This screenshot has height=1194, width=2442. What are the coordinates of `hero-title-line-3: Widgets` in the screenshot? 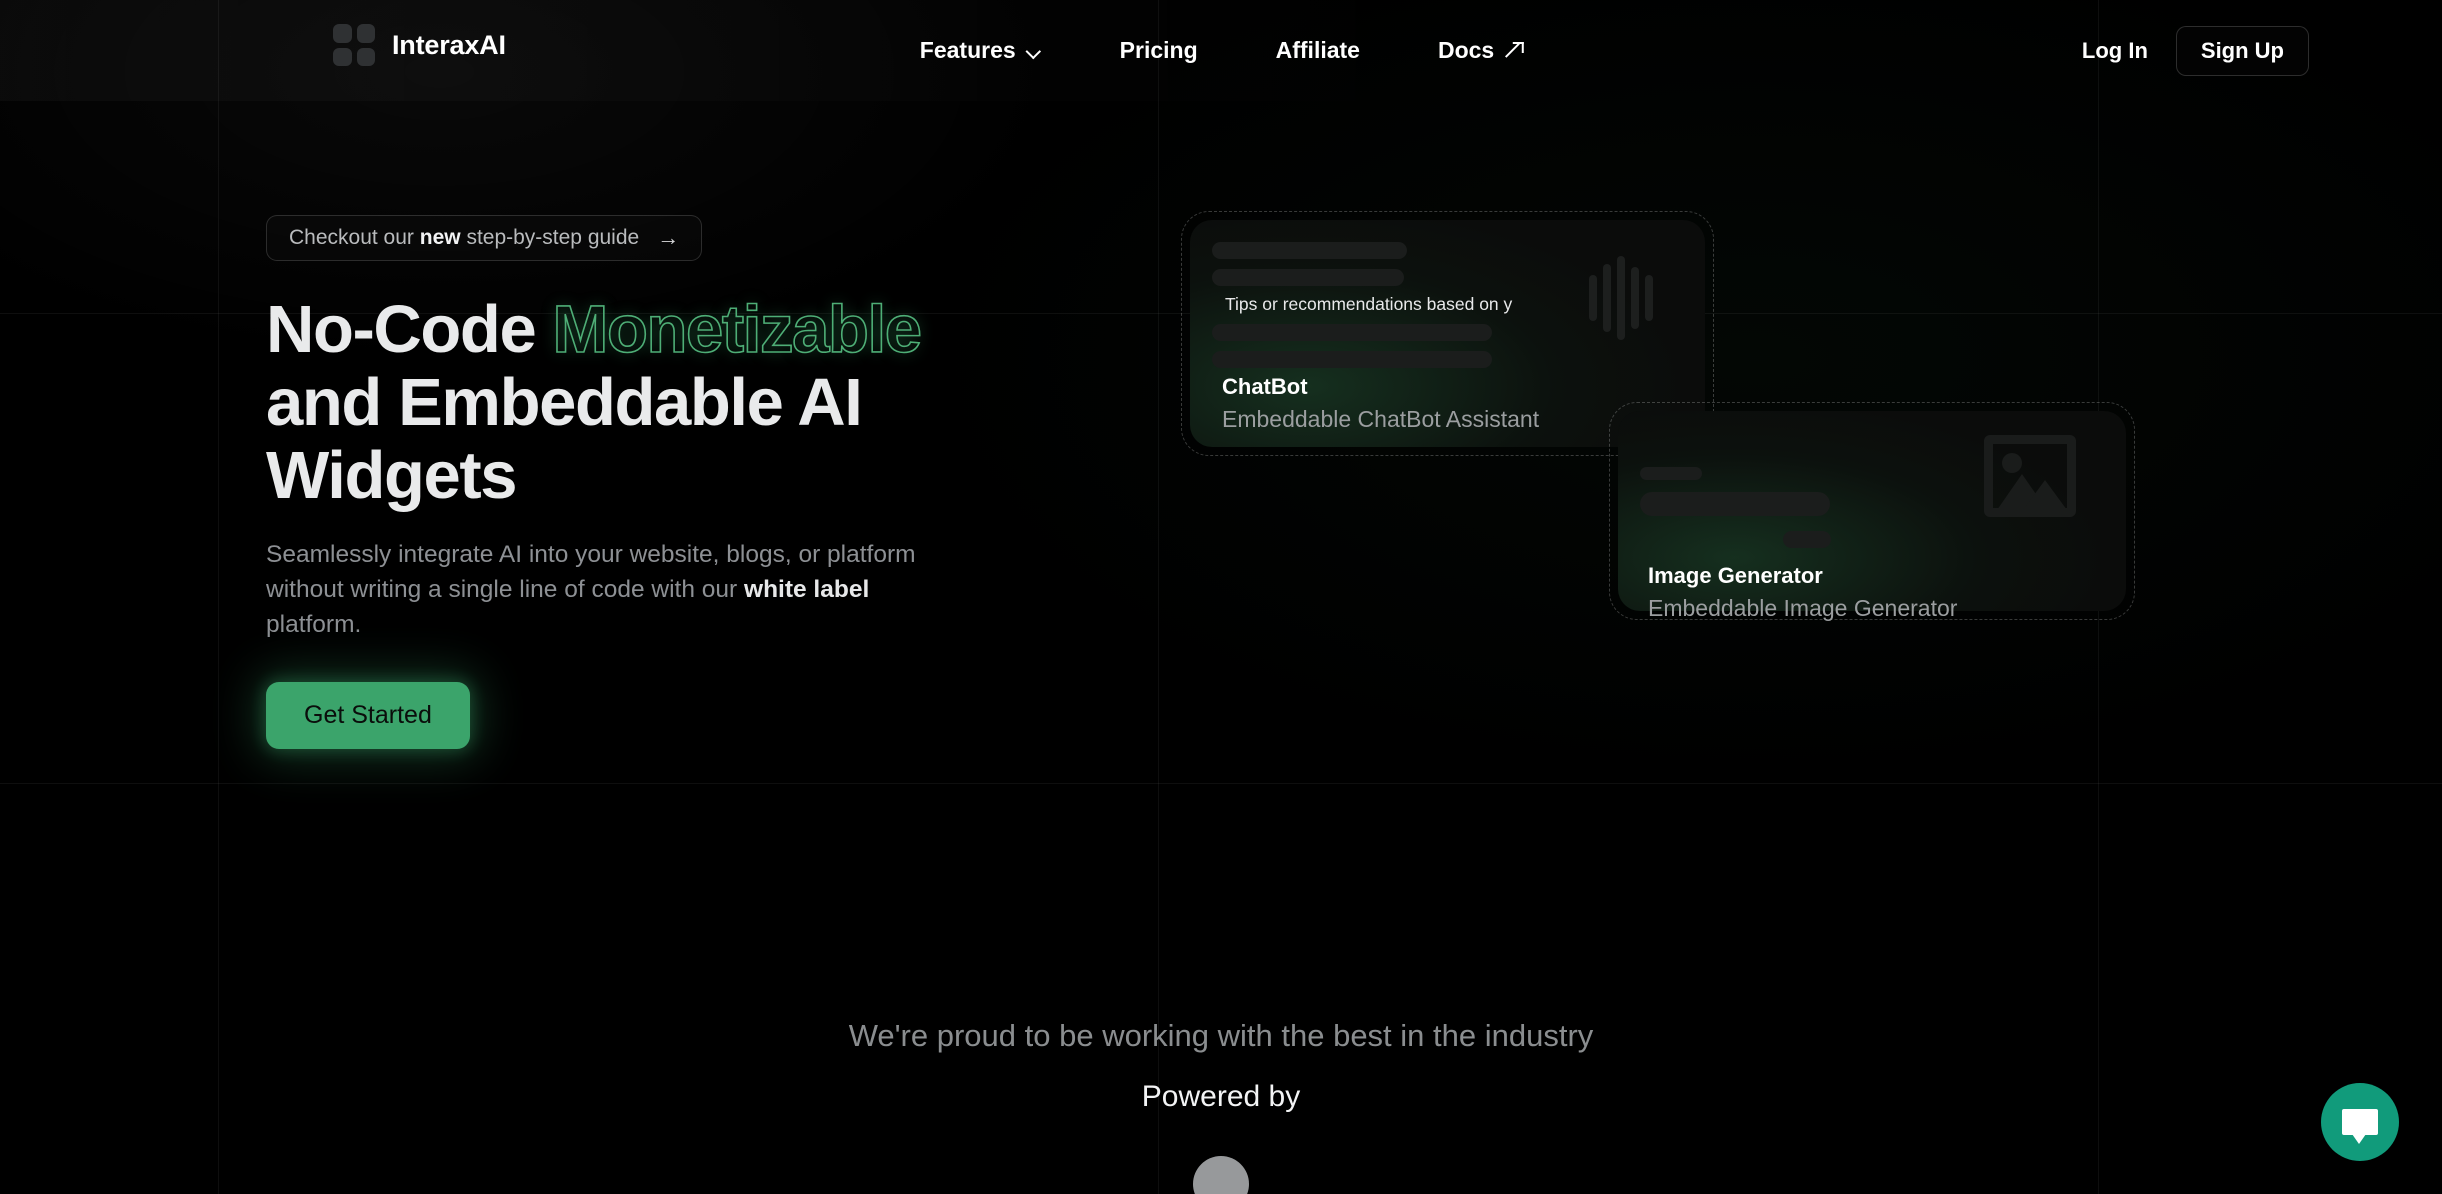 It's located at (392, 475).